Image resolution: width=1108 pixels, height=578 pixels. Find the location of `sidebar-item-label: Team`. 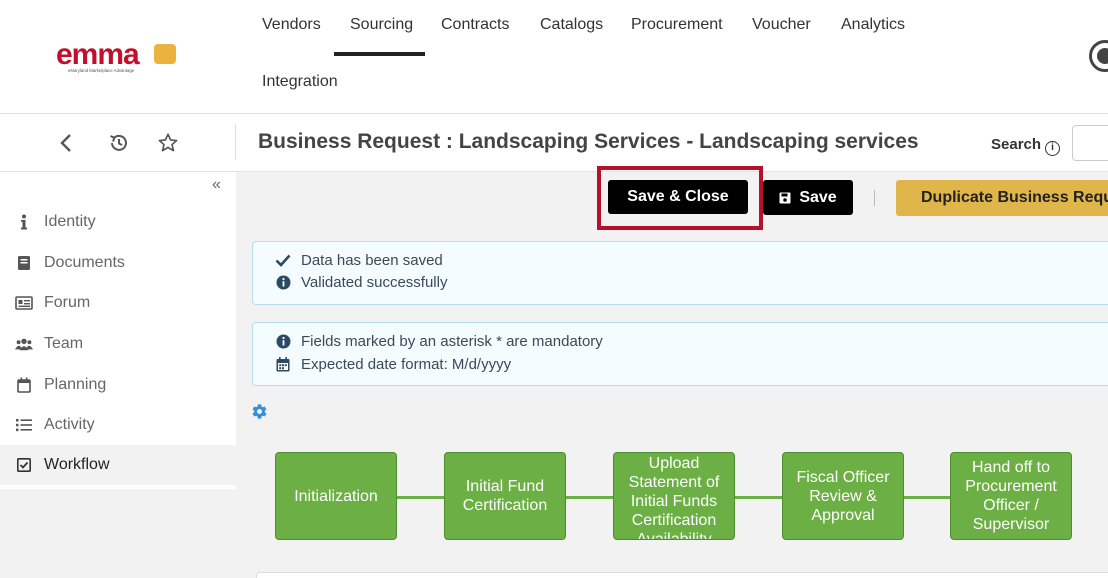

sidebar-item-label: Team is located at coordinates (64, 343).